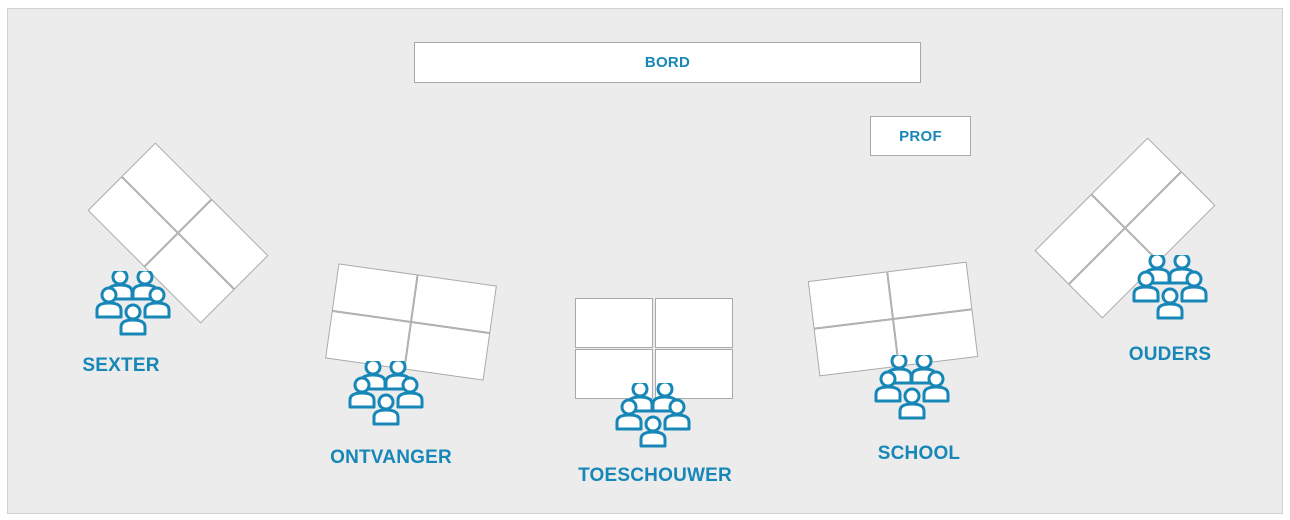  I want to click on teacher-desk: PROF, so click(920, 136).